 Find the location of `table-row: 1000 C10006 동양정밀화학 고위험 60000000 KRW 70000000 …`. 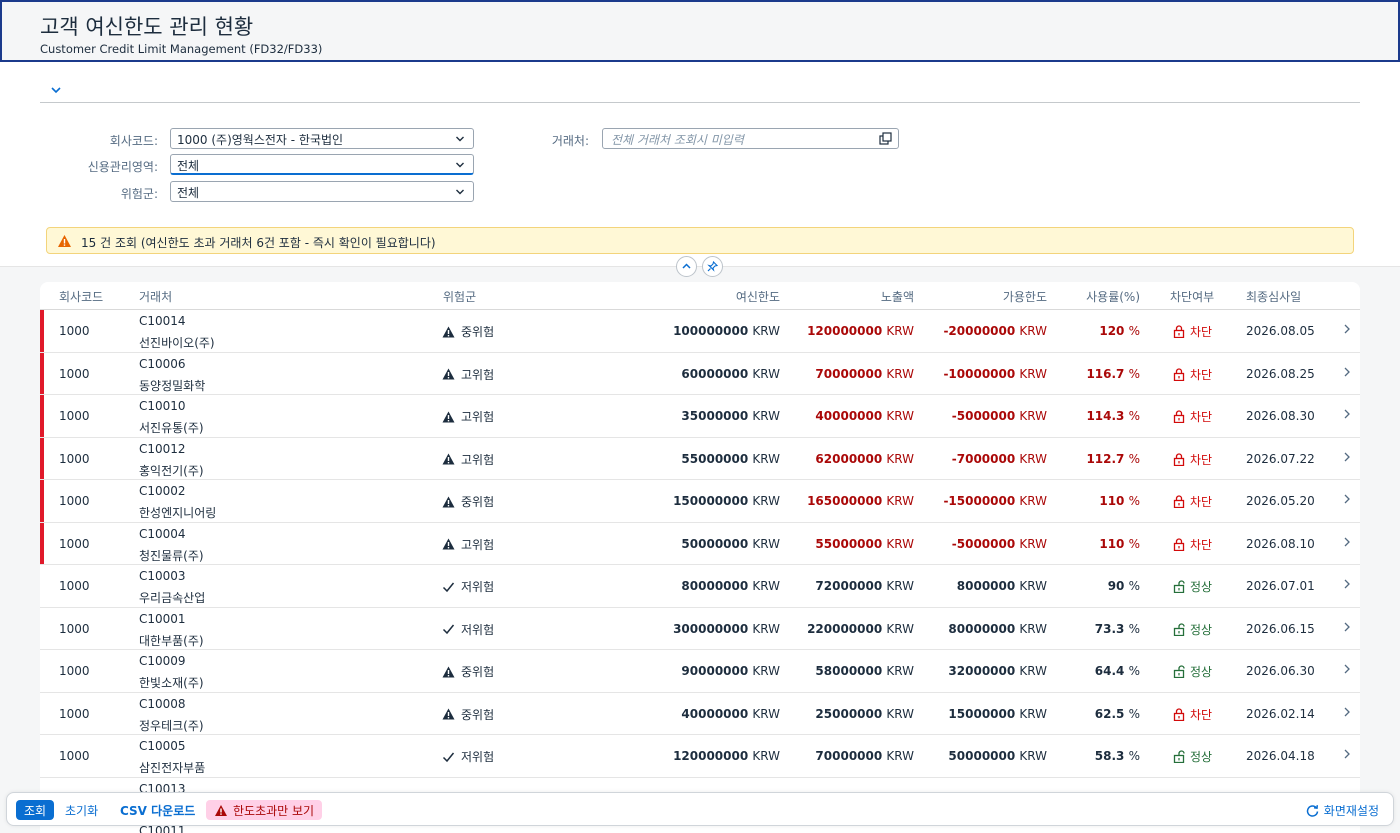

table-row: 1000 C10006 동양정밀화학 고위험 60000000 KRW 70000000 … is located at coordinates (700, 373).